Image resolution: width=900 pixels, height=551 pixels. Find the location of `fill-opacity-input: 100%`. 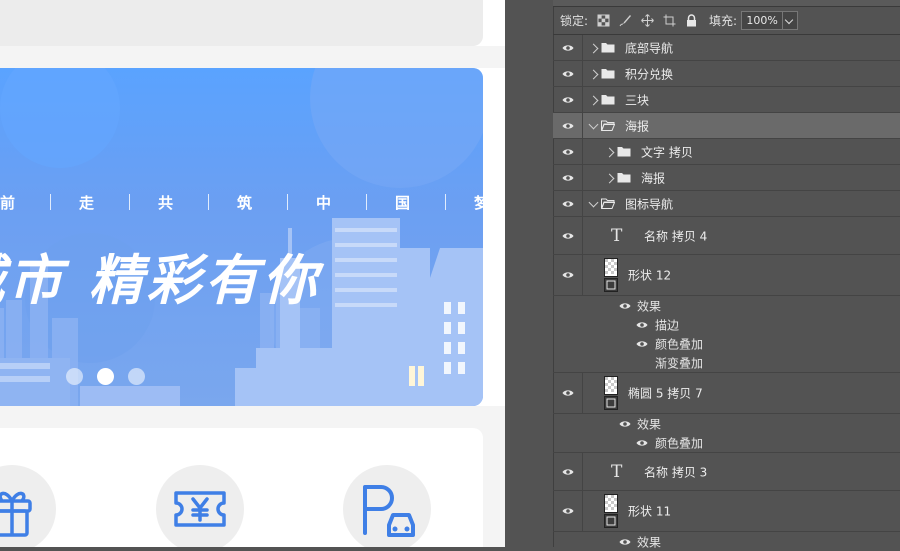

fill-opacity-input: 100% is located at coordinates (762, 20).